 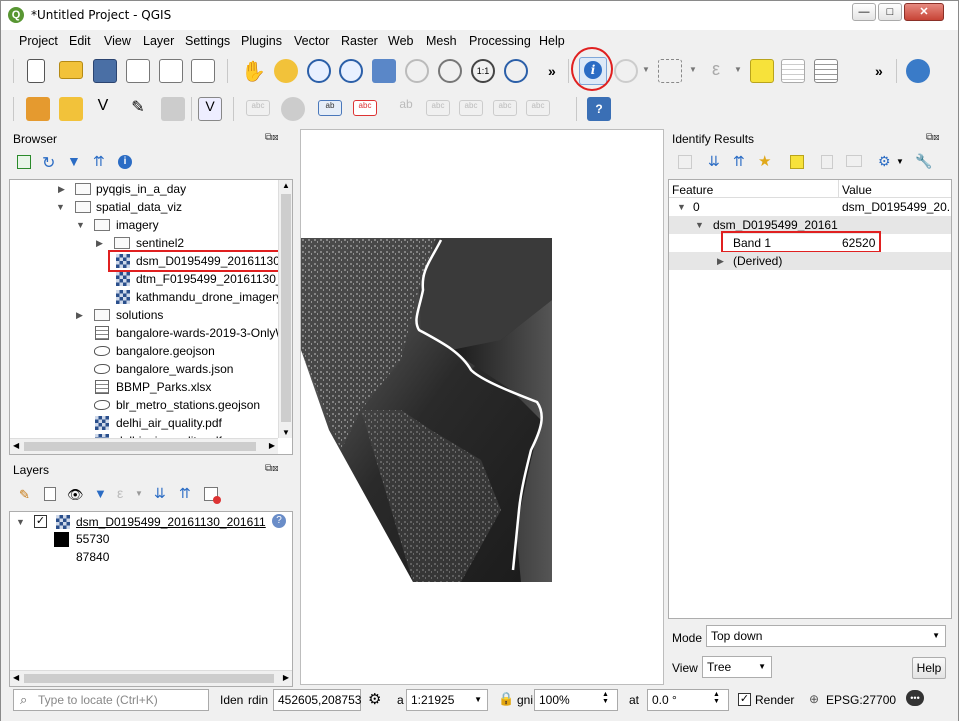 I want to click on pan-hand-icon: ✋, so click(x=253, y=71).